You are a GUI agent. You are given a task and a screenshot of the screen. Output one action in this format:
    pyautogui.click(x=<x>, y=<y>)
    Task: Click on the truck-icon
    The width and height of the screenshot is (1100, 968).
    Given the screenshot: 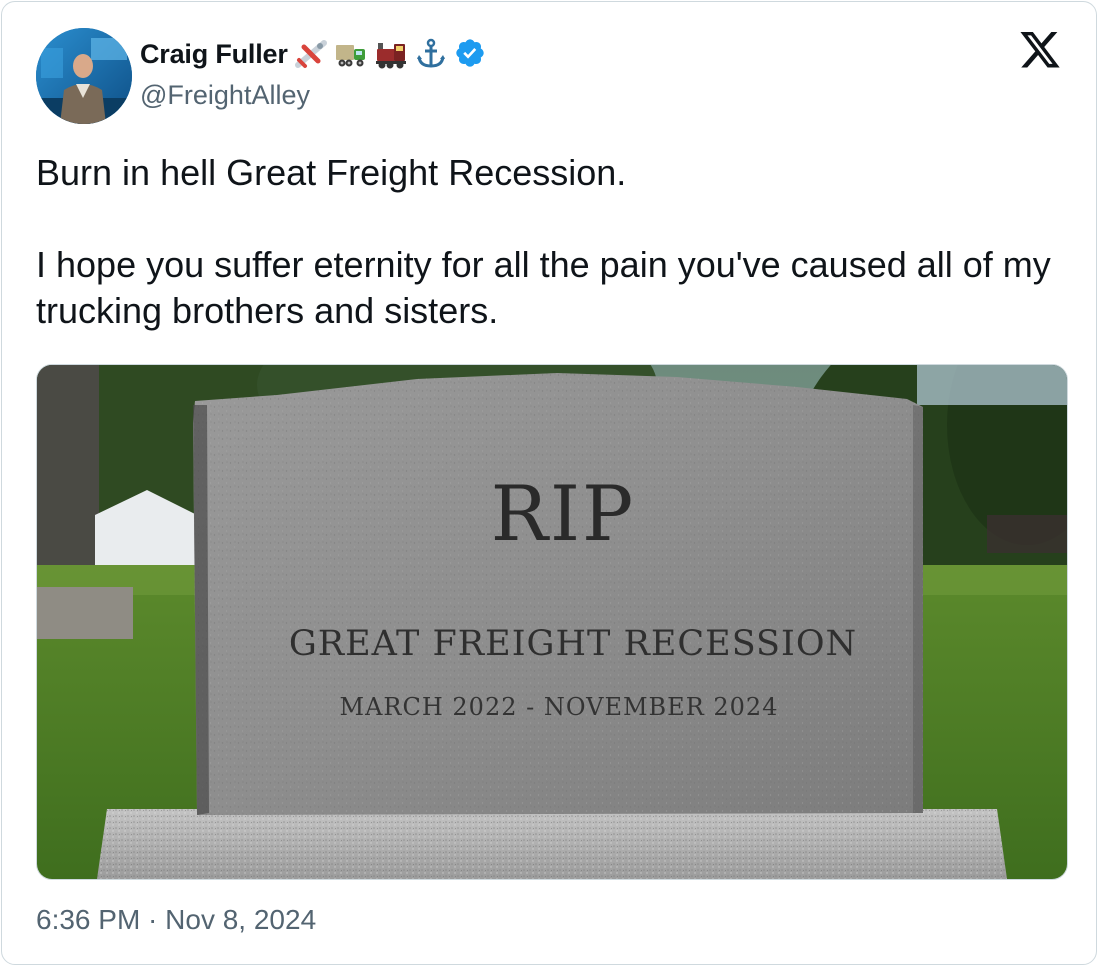 What is the action you would take?
    pyautogui.click(x=351, y=54)
    